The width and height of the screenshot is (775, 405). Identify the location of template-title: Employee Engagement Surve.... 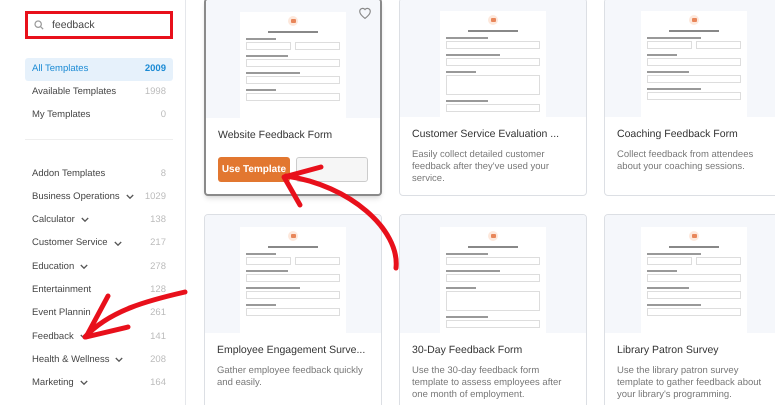
(291, 350).